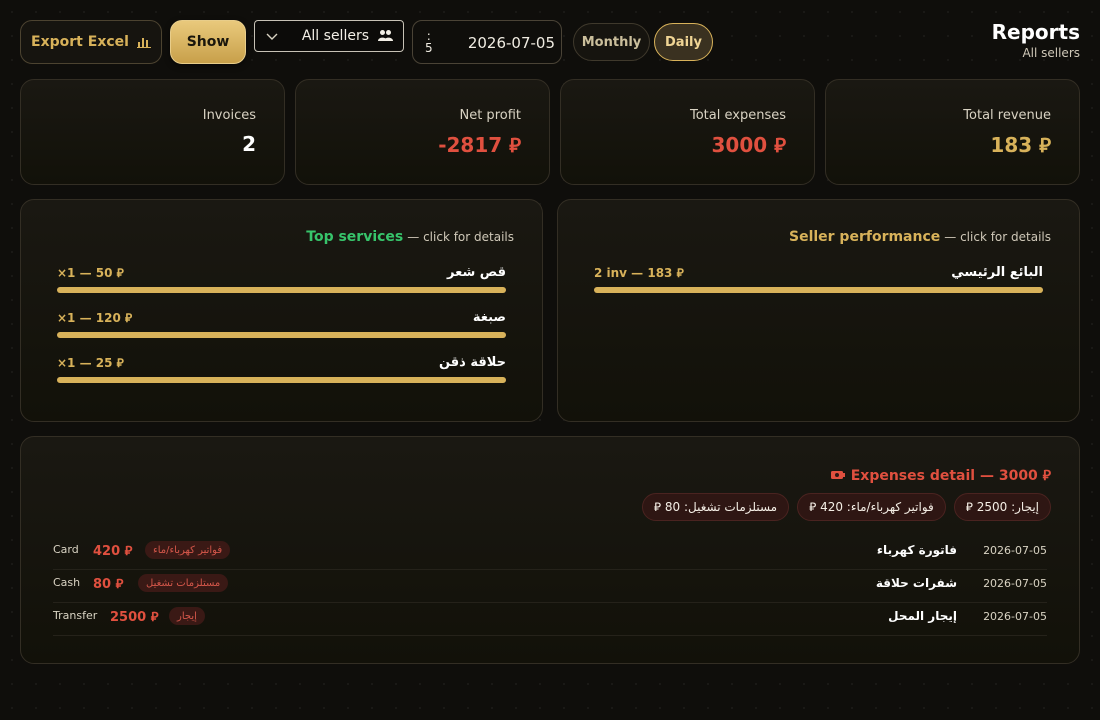 Image resolution: width=1100 pixels, height=720 pixels. What do you see at coordinates (511, 43) in the screenshot?
I see `date-value: 2026-07-05` at bounding box center [511, 43].